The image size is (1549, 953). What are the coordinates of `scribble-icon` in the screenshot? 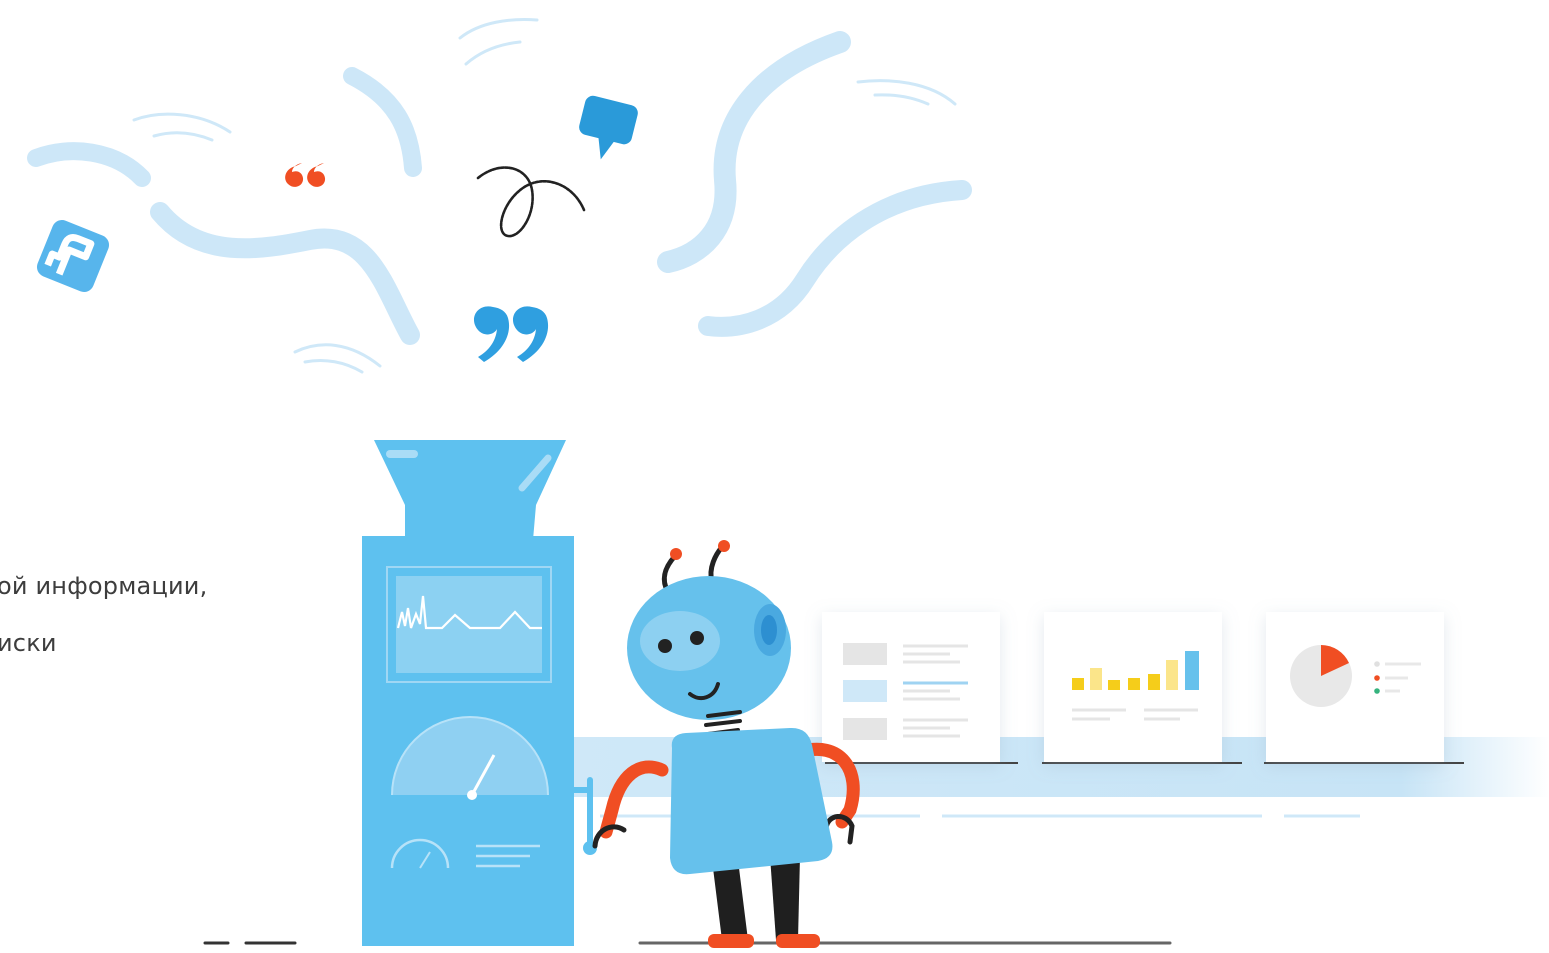 It's located at (531, 202).